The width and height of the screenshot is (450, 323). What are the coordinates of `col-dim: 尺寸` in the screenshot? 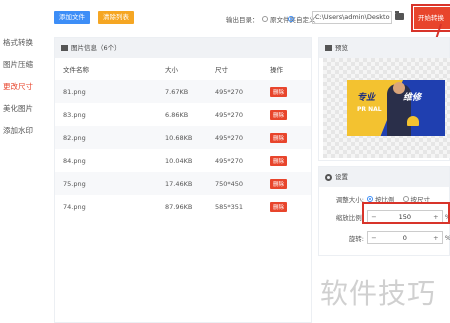 It's located at (221, 70).